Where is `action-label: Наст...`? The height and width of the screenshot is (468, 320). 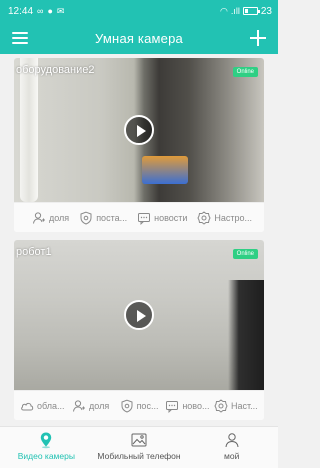
action-label: Наст... is located at coordinates (244, 405).